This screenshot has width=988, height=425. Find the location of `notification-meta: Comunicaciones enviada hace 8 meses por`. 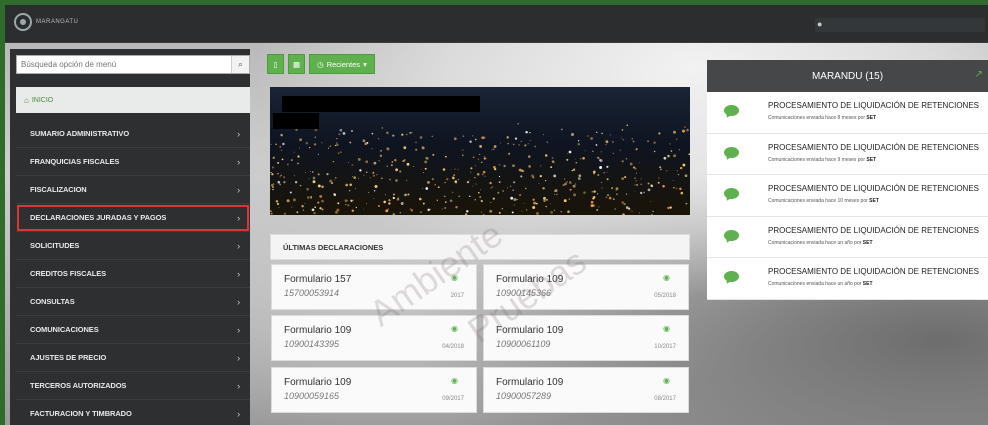

notification-meta: Comunicaciones enviada hace 8 meses por is located at coordinates (816, 118).